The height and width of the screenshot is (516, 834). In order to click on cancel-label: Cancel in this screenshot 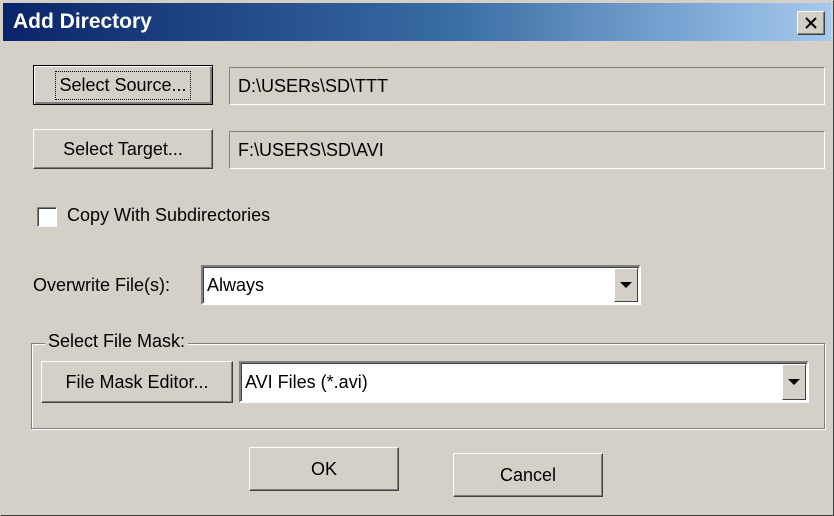, I will do `click(528, 475)`.